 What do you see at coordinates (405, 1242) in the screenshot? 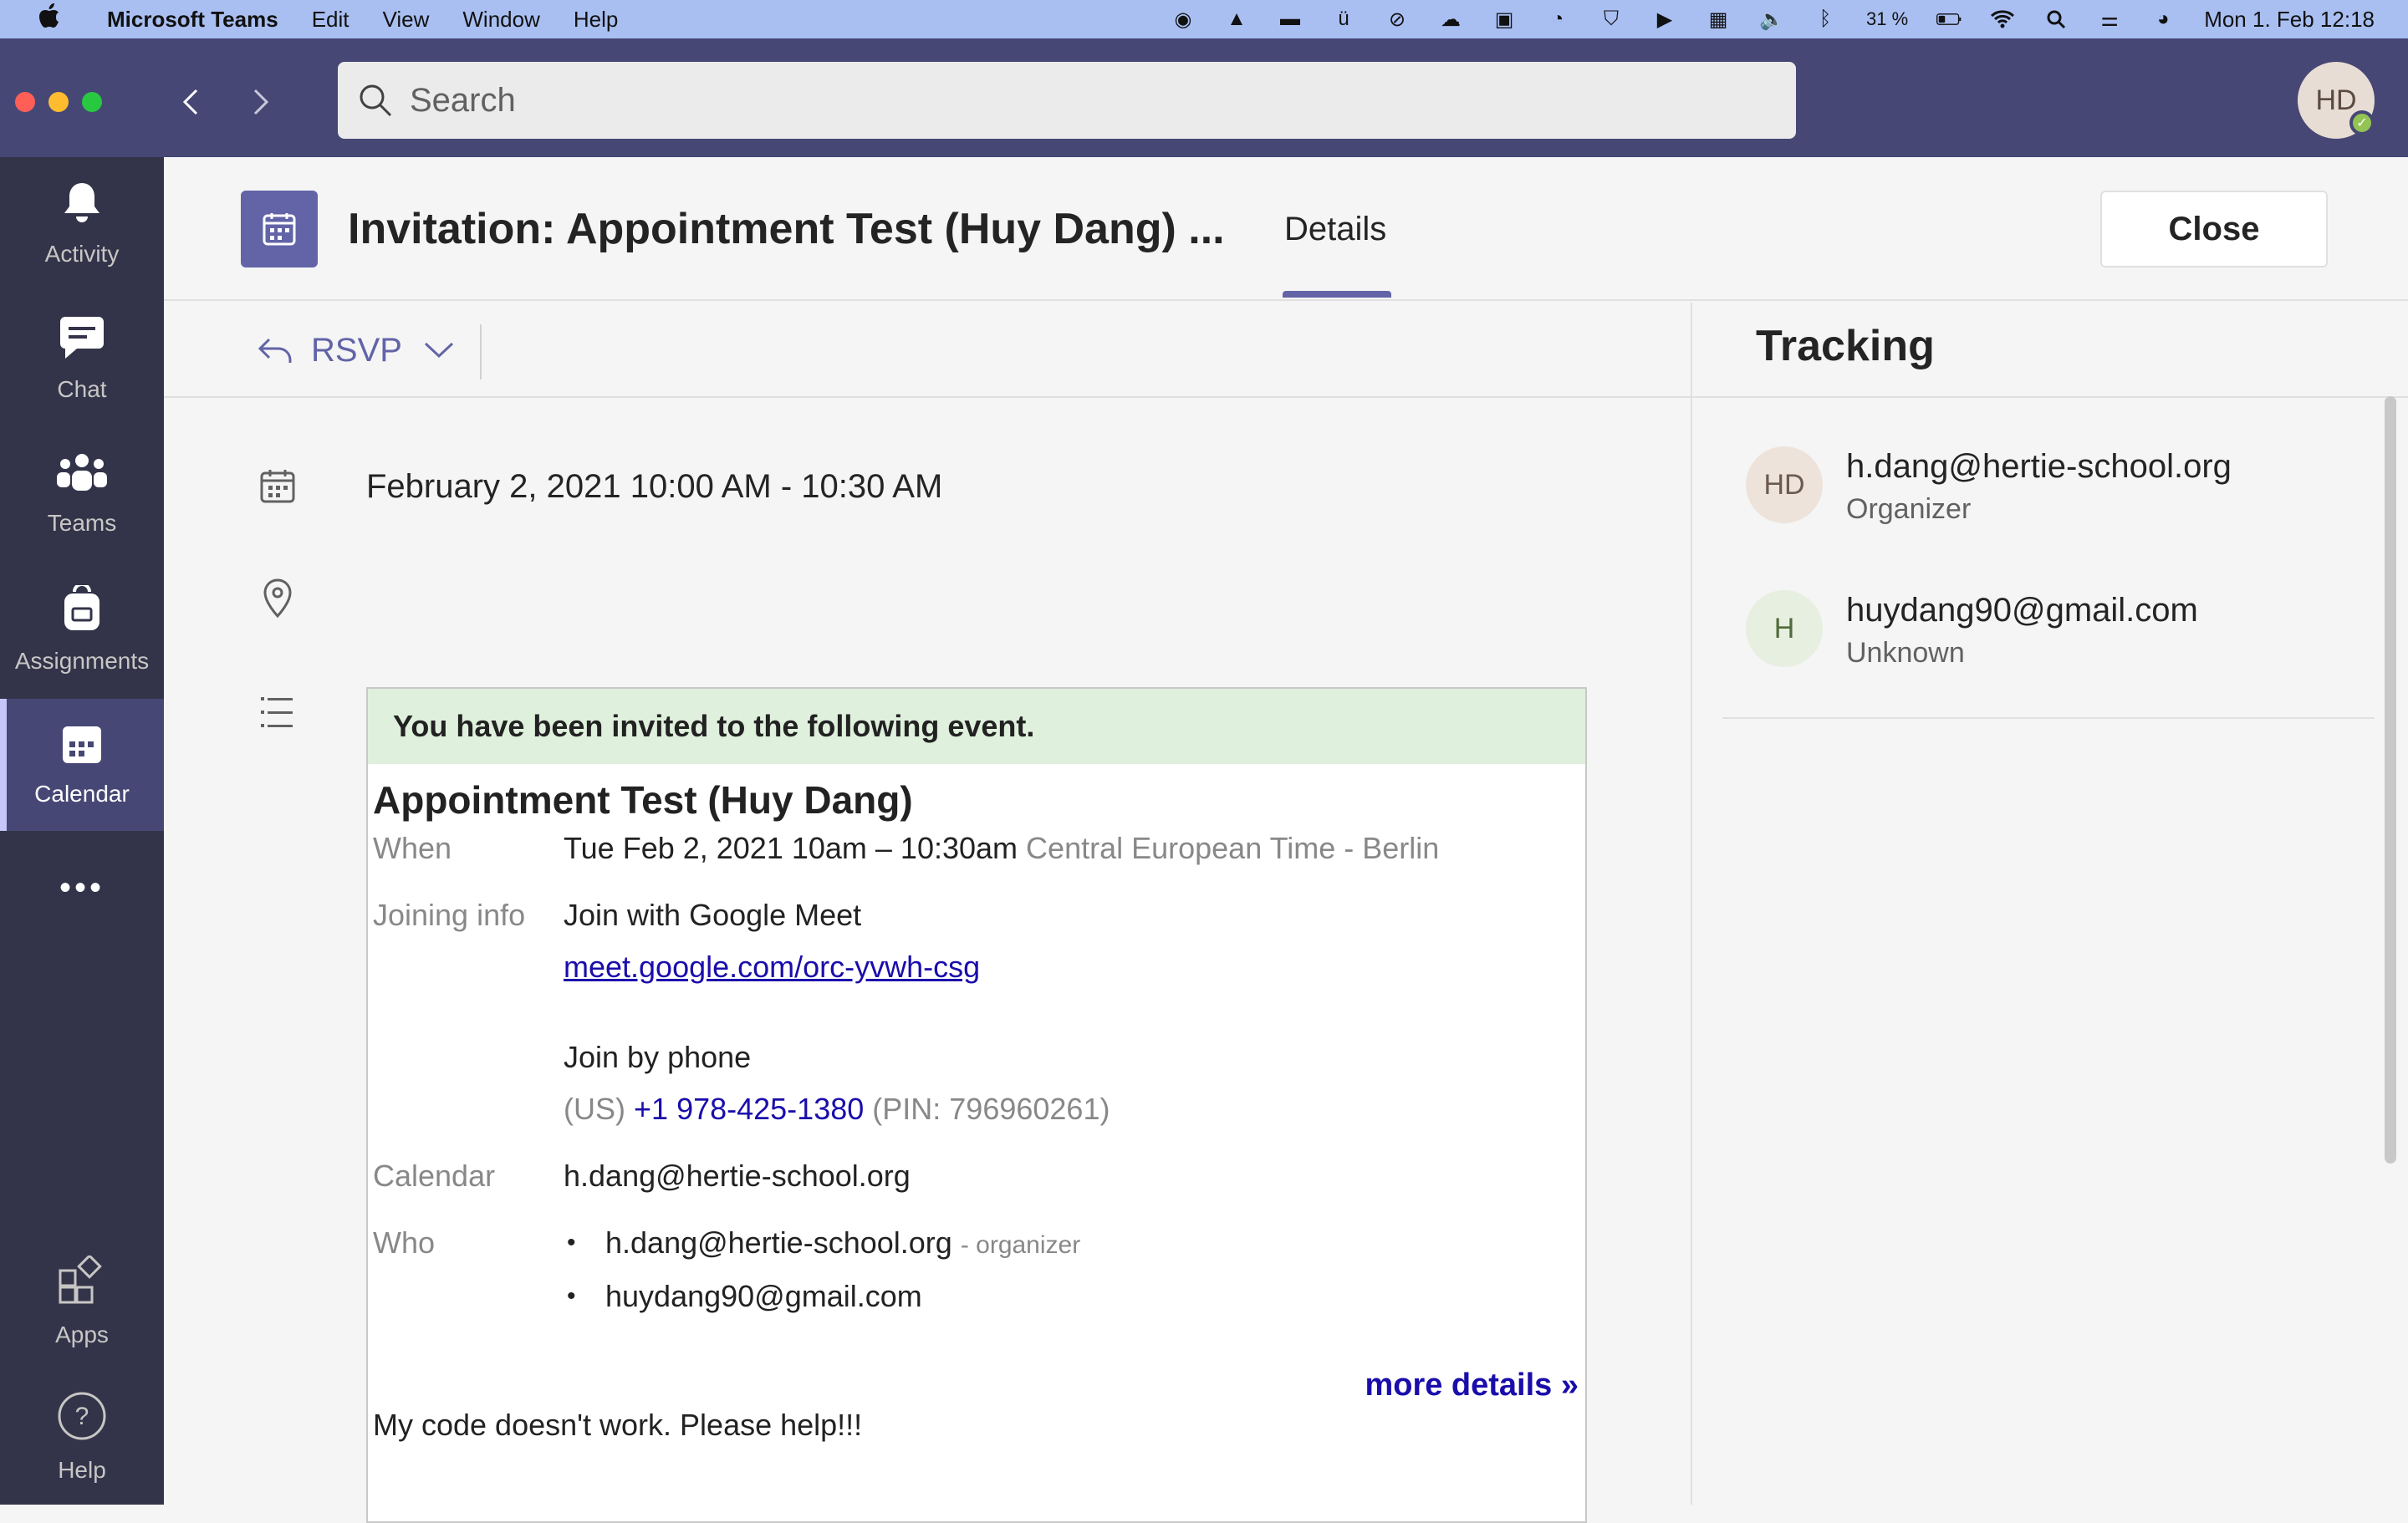
I see `who-label: Who` at bounding box center [405, 1242].